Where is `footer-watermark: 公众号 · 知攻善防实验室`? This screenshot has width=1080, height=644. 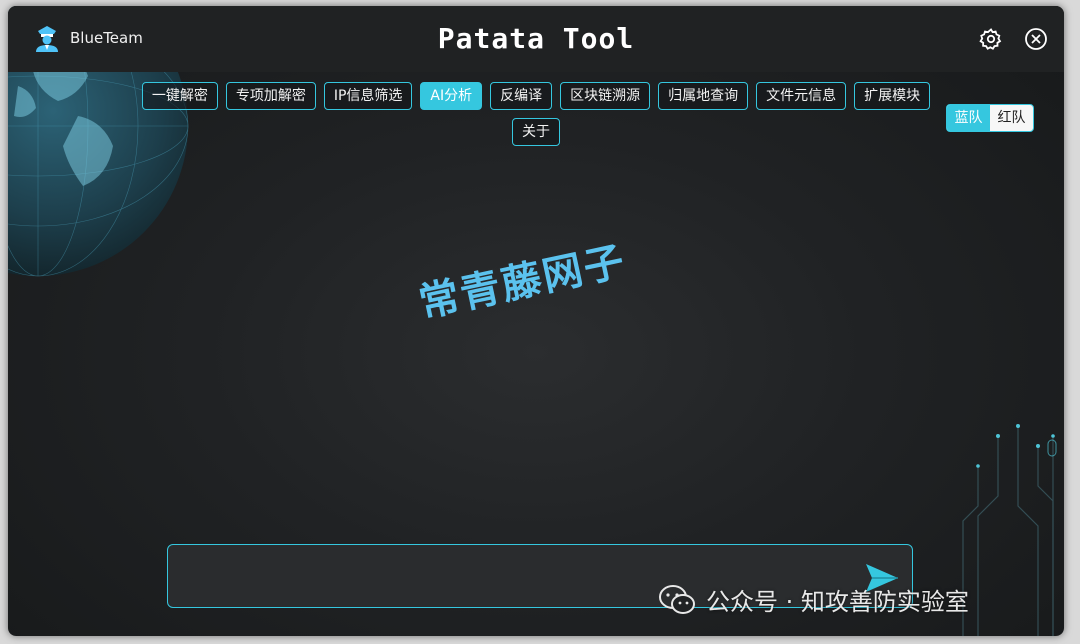 footer-watermark: 公众号 · 知攻善防实验室 is located at coordinates (813, 599).